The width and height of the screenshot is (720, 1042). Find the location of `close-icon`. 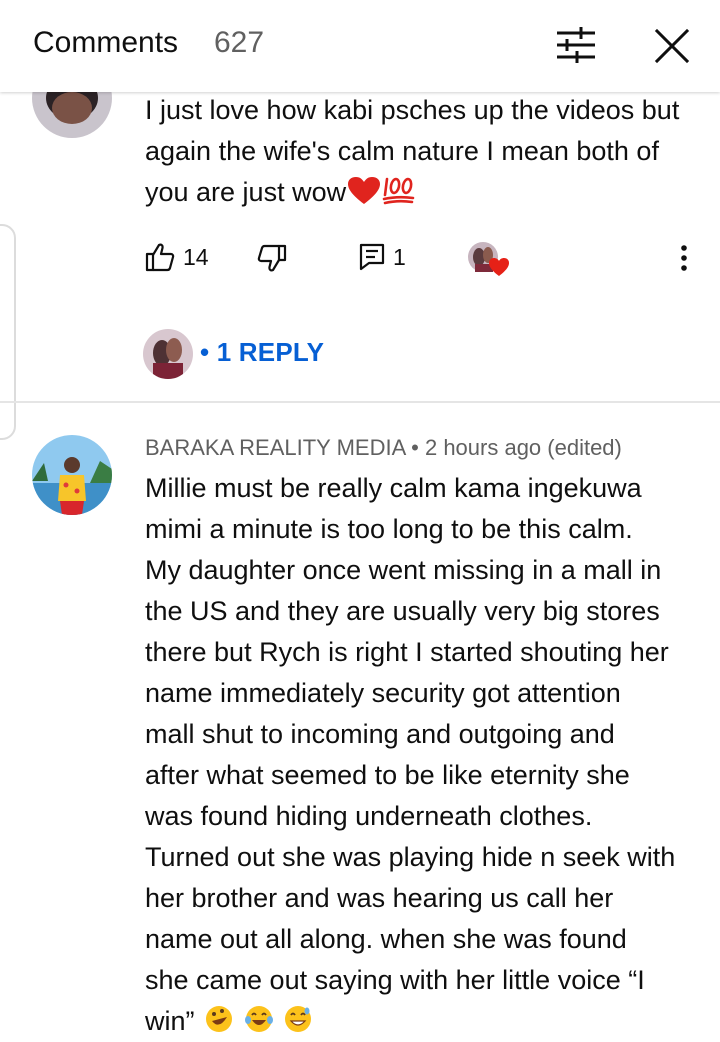

close-icon is located at coordinates (672, 46).